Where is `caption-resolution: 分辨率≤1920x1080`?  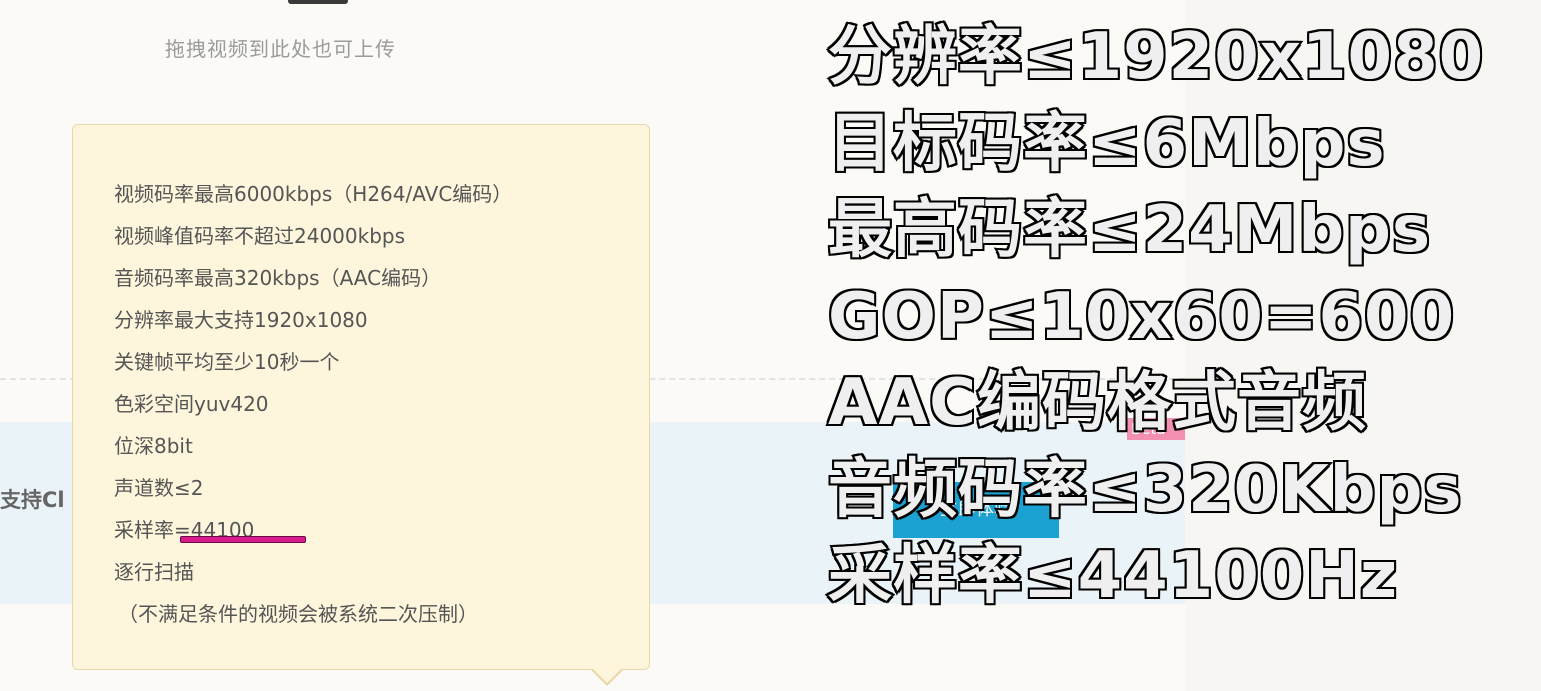
caption-resolution: 分辨率≤1920x1080 is located at coordinates (1155, 57).